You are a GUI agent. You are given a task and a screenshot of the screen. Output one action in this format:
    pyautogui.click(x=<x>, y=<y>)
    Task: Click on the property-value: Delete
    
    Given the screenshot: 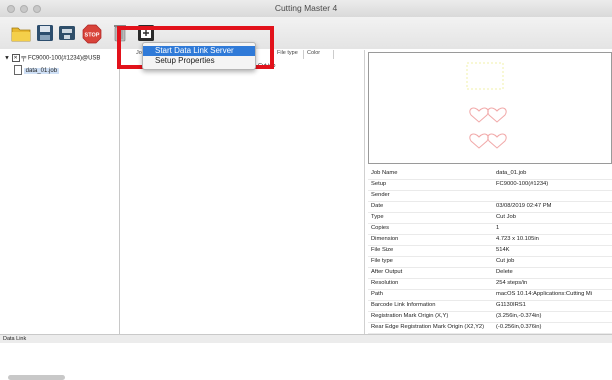 What is the action you would take?
    pyautogui.click(x=504, y=272)
    